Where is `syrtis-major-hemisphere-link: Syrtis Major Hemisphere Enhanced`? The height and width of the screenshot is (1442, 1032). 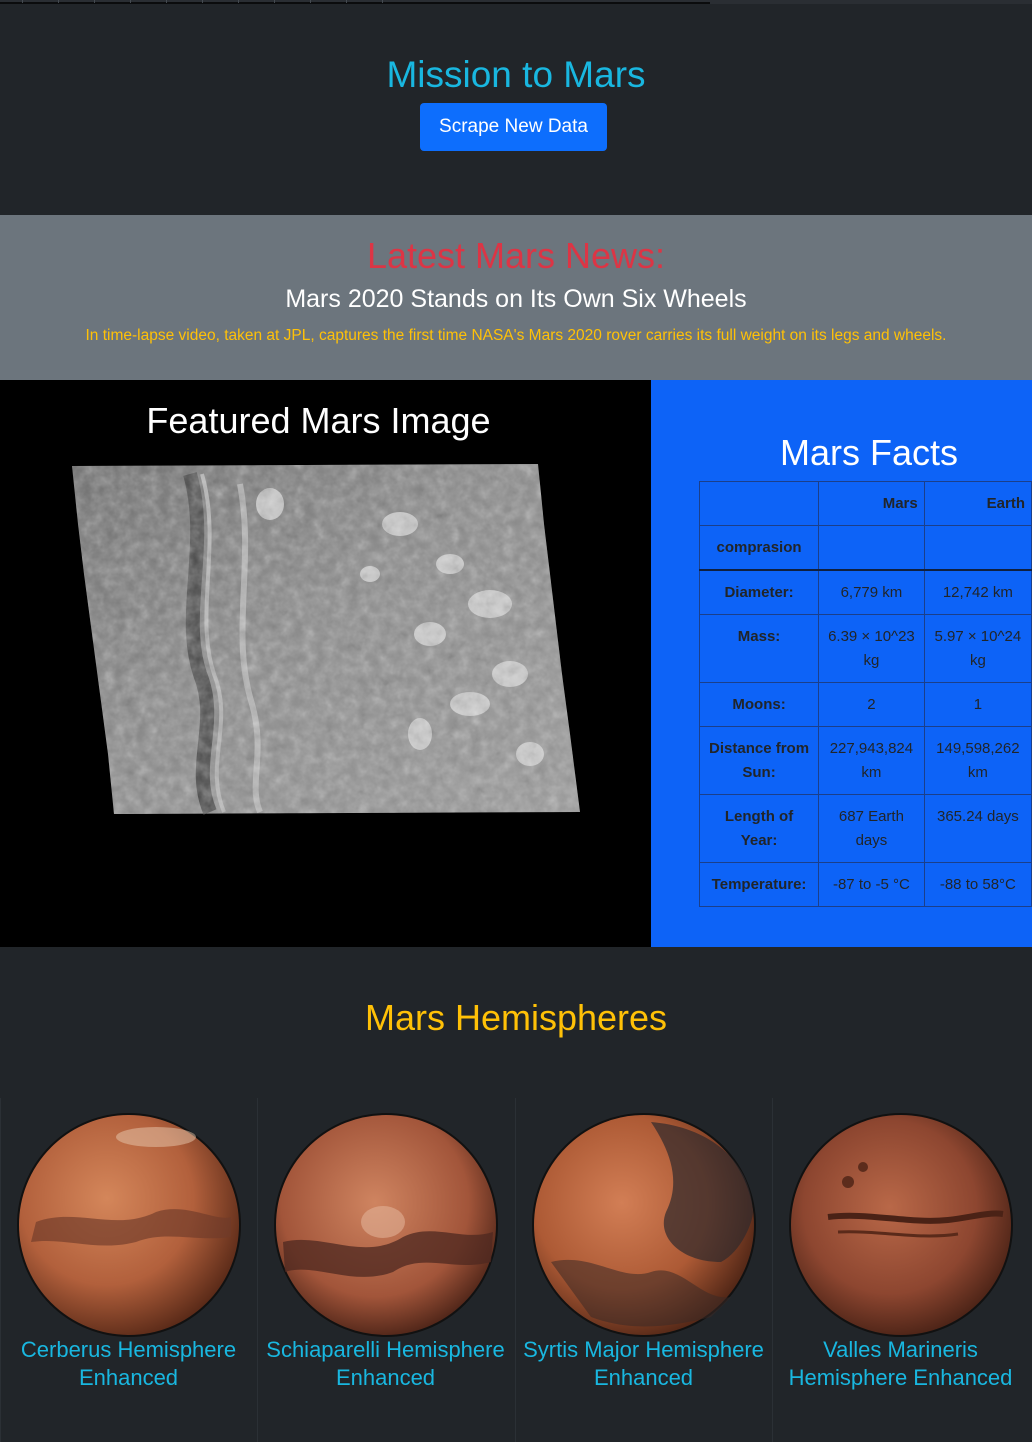 syrtis-major-hemisphere-link: Syrtis Major Hemisphere Enhanced is located at coordinates (643, 1364).